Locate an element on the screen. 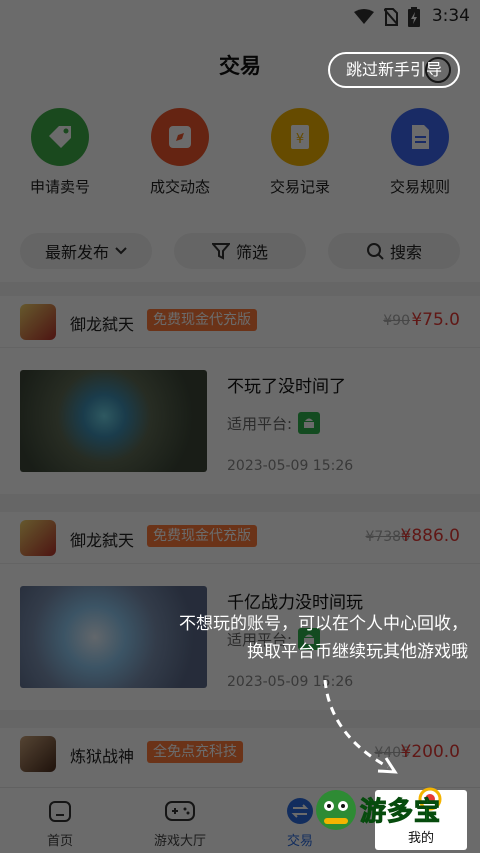 Image resolution: width=480 pixels, height=853 pixels. search-label: 搜索 is located at coordinates (405, 252).